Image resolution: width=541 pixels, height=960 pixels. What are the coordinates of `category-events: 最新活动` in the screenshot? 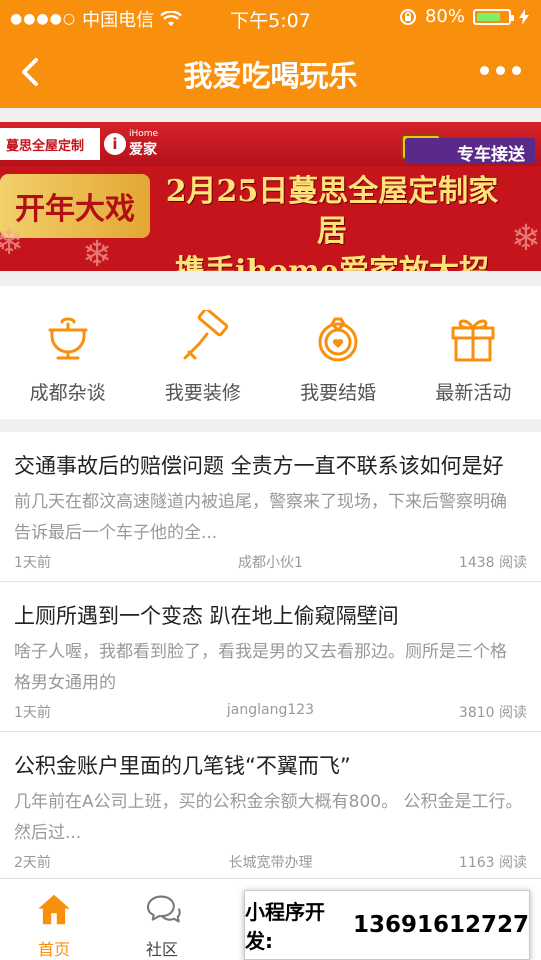 It's located at (473, 352).